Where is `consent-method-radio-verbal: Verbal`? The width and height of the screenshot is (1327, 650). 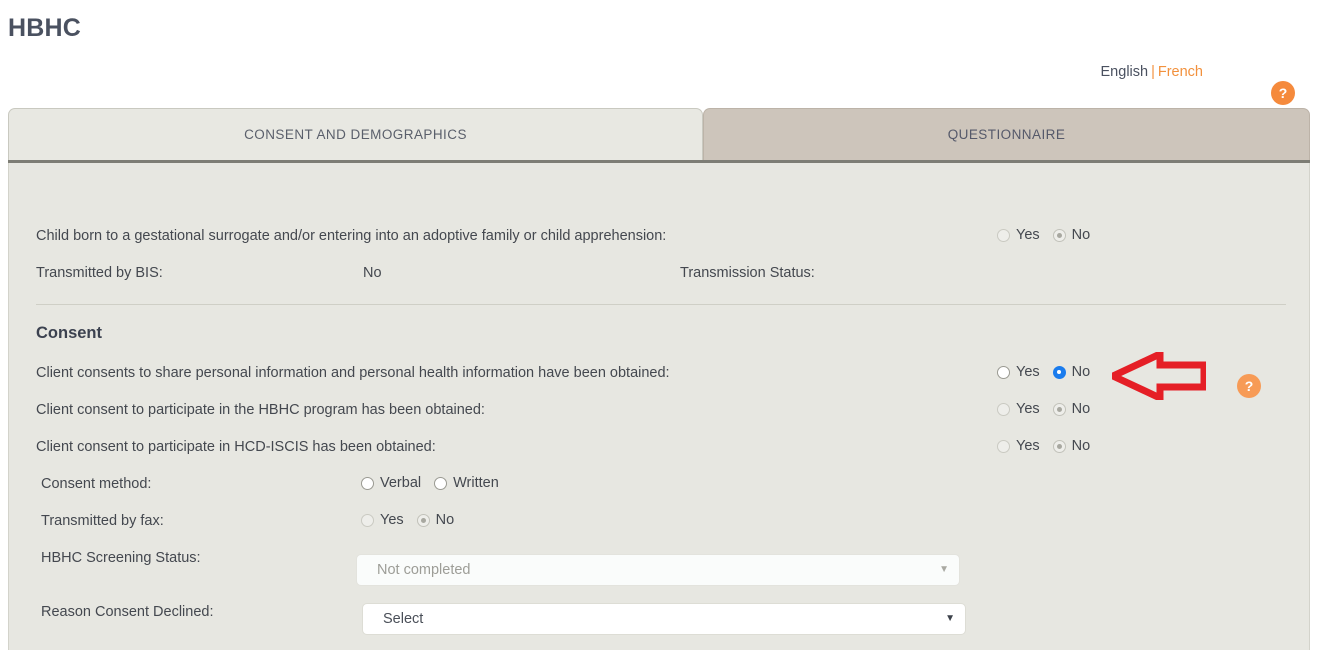 consent-method-radio-verbal: Verbal is located at coordinates (391, 483).